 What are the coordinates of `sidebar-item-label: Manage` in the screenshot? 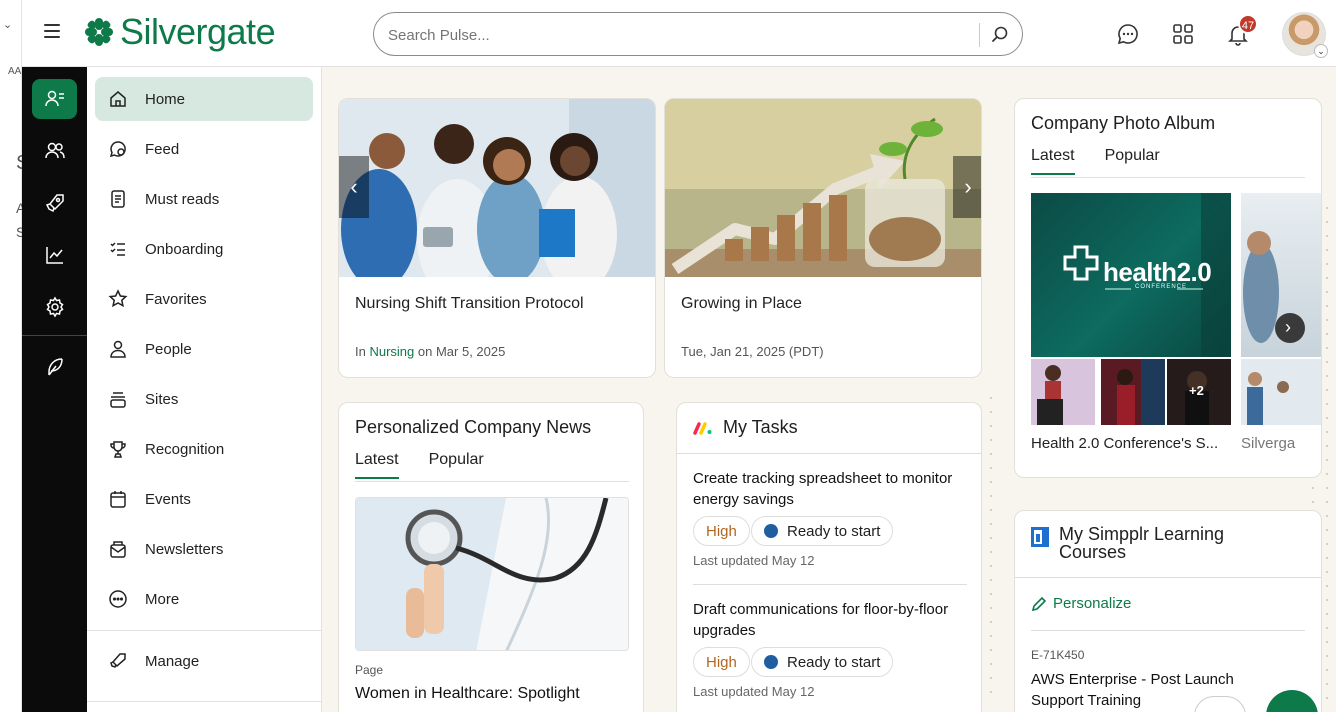 It's located at (172, 661).